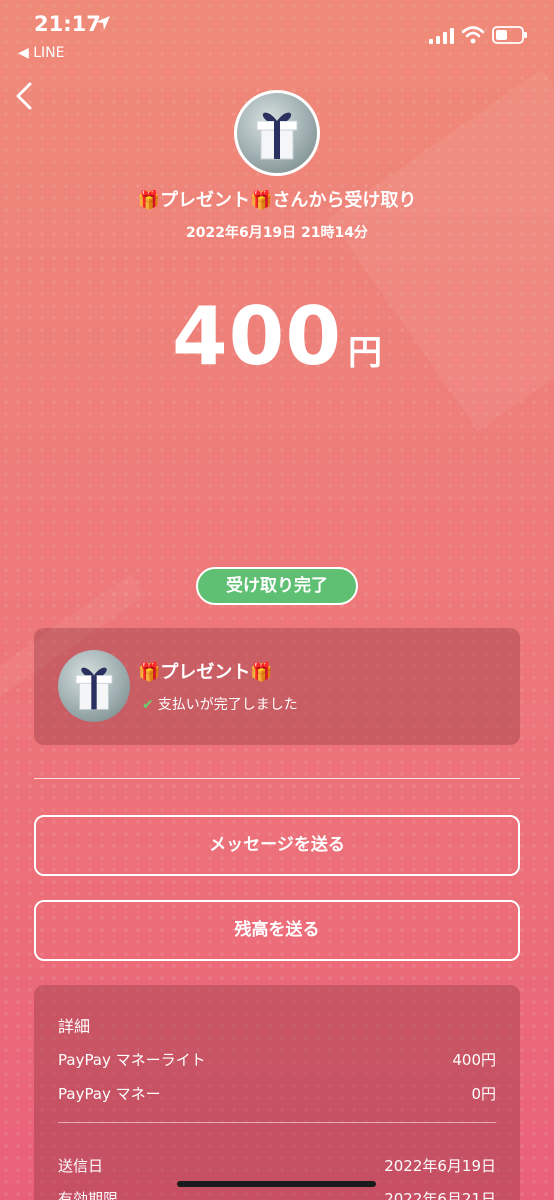  I want to click on home-indicator, so click(276, 1184).